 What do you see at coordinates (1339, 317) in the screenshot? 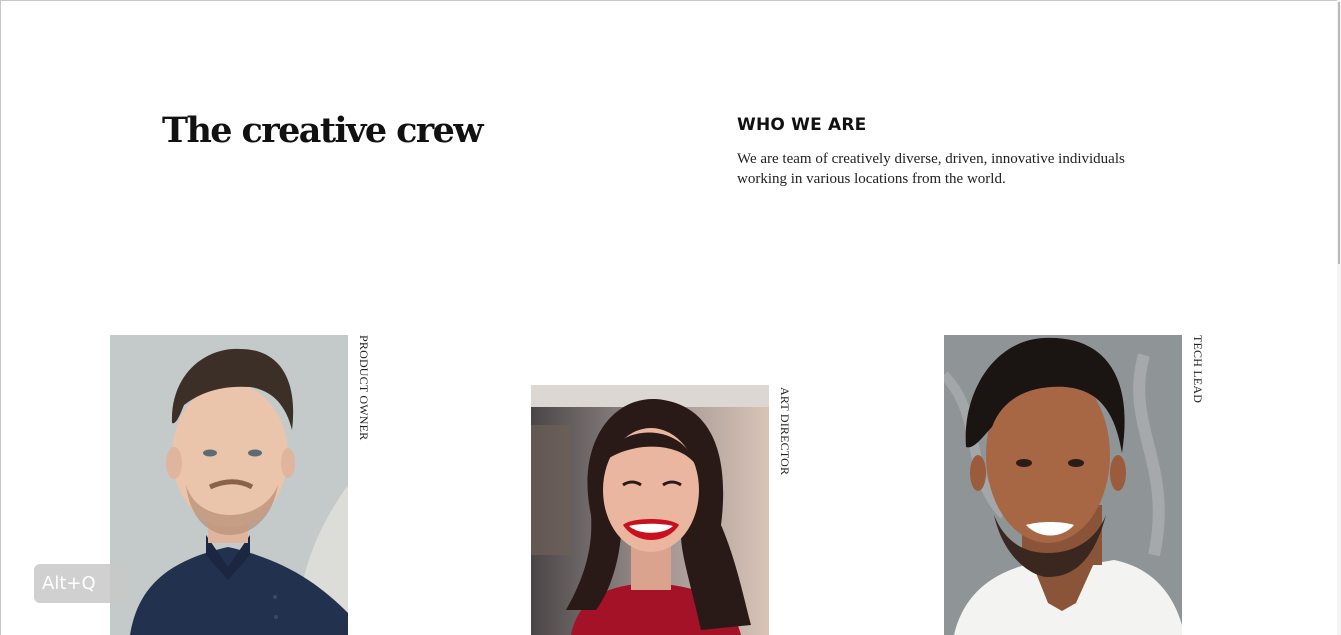
I see `vertical-scrollbar` at bounding box center [1339, 317].